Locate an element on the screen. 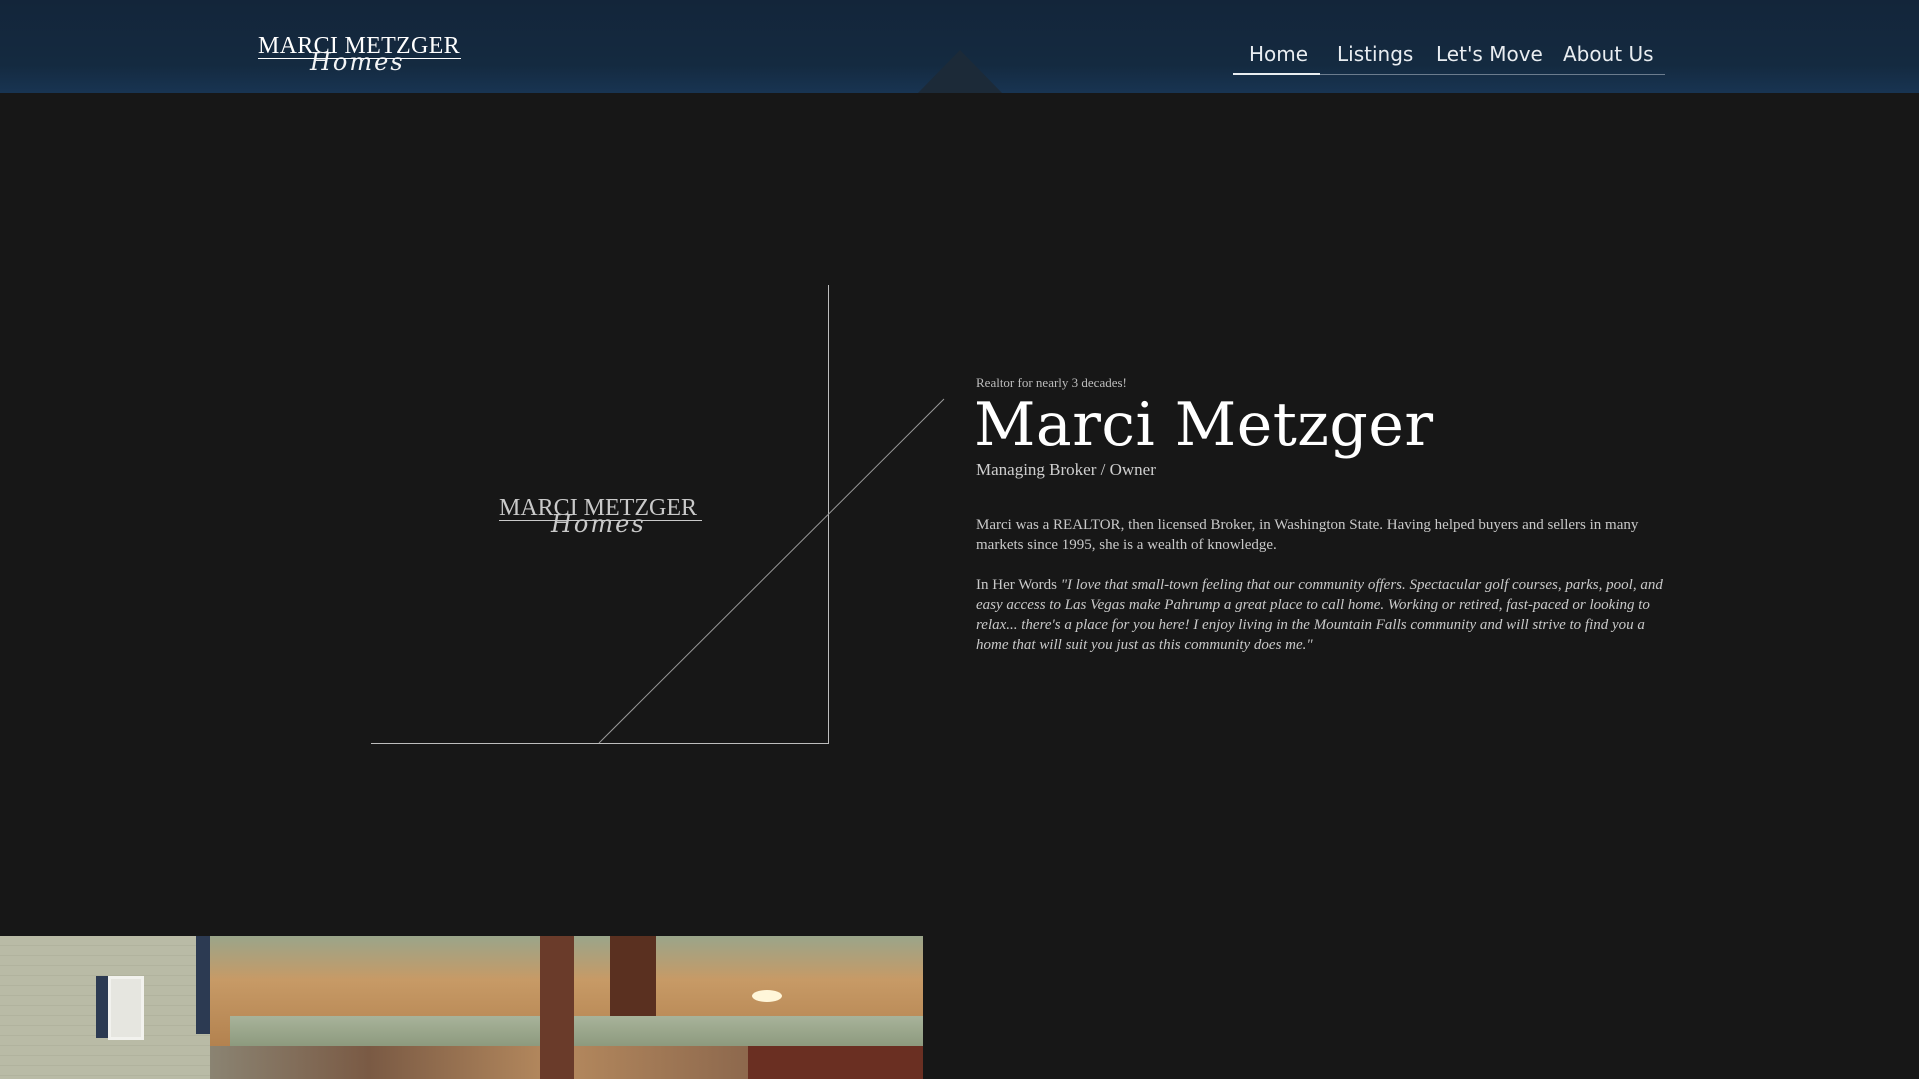 This screenshot has height=1079, width=1919. front-door is located at coordinates (835, 1062).